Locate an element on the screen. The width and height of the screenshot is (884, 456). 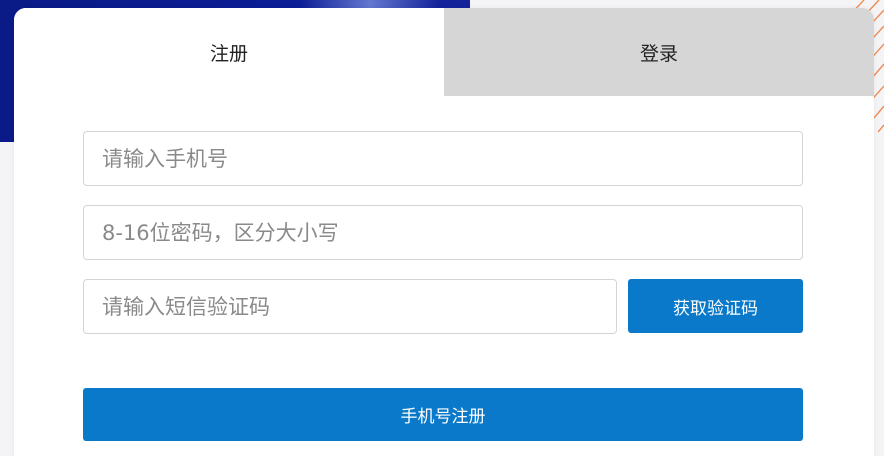
tab-login: 登录 is located at coordinates (659, 52).